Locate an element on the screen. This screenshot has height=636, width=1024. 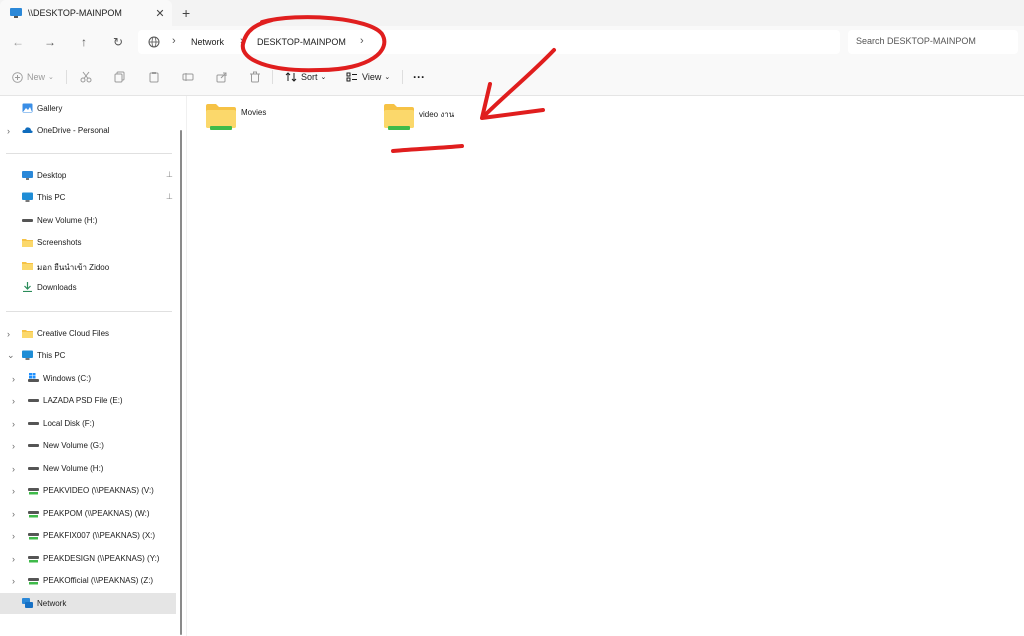
rename-button is located at coordinates (188, 77).